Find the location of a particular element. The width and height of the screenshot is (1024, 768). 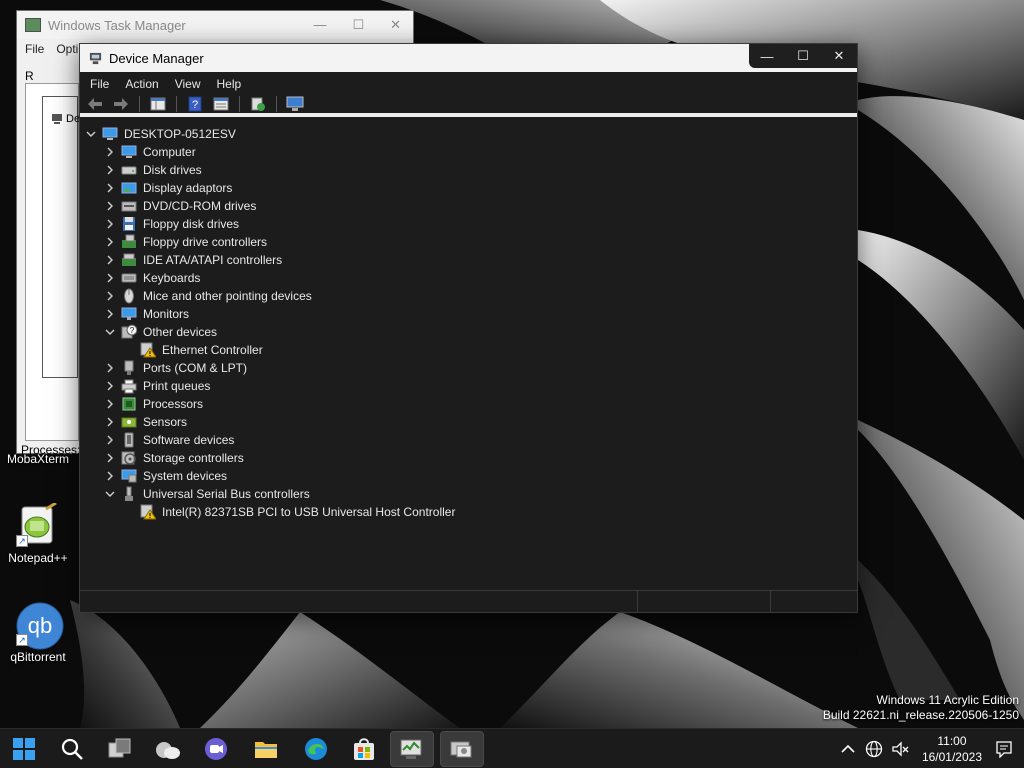

volume-button is located at coordinates (900, 749).